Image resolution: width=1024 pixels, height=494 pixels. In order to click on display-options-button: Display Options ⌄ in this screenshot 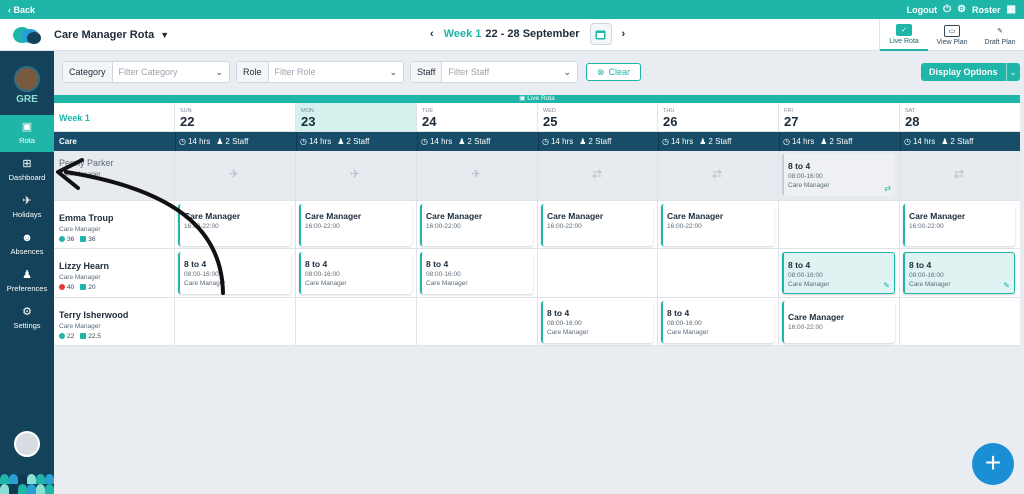, I will do `click(970, 72)`.